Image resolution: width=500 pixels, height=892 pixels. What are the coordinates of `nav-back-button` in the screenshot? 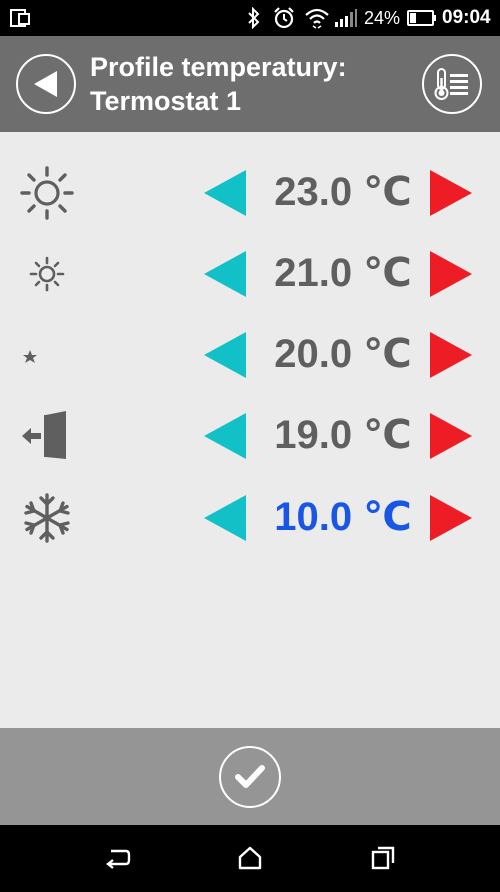 It's located at (117, 858).